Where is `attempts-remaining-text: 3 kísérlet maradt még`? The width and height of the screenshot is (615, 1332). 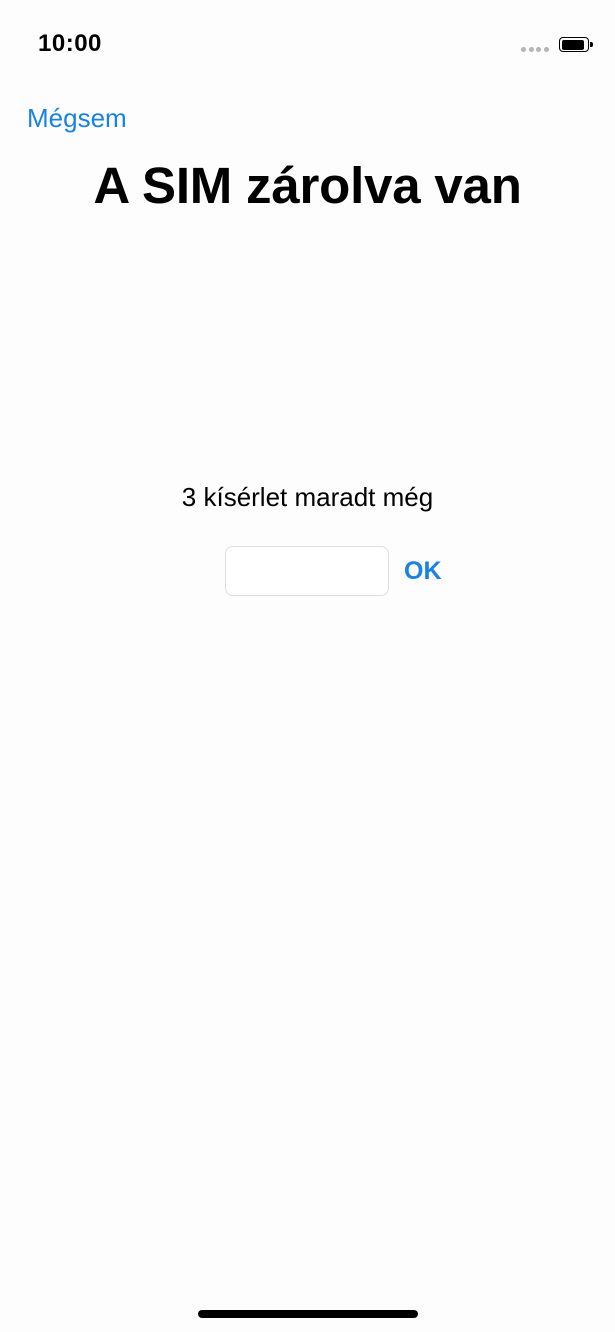
attempts-remaining-text: 3 kísérlet maradt még is located at coordinates (307, 497).